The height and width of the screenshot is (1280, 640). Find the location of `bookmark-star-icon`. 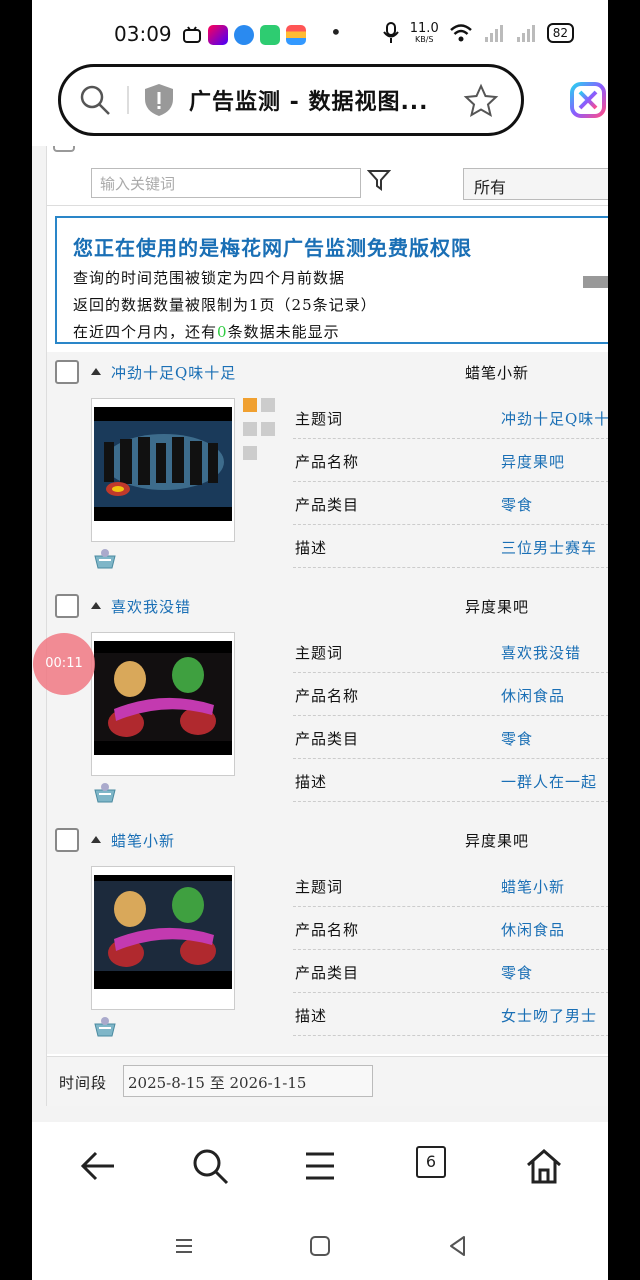

bookmark-star-icon is located at coordinates (481, 101).